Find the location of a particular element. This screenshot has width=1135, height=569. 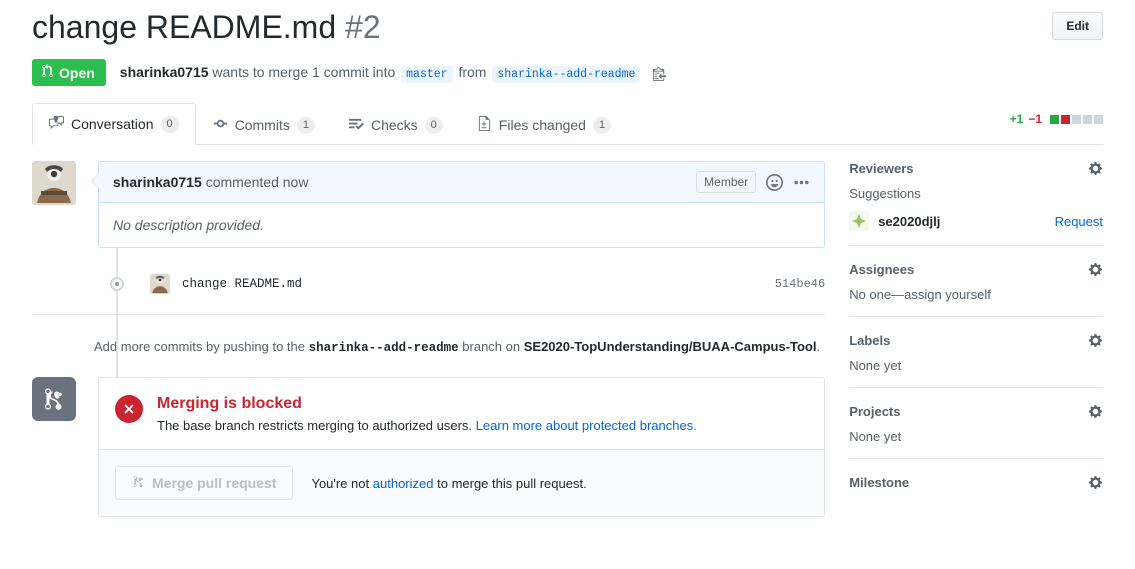

timeline-divider is located at coordinates (429, 315).